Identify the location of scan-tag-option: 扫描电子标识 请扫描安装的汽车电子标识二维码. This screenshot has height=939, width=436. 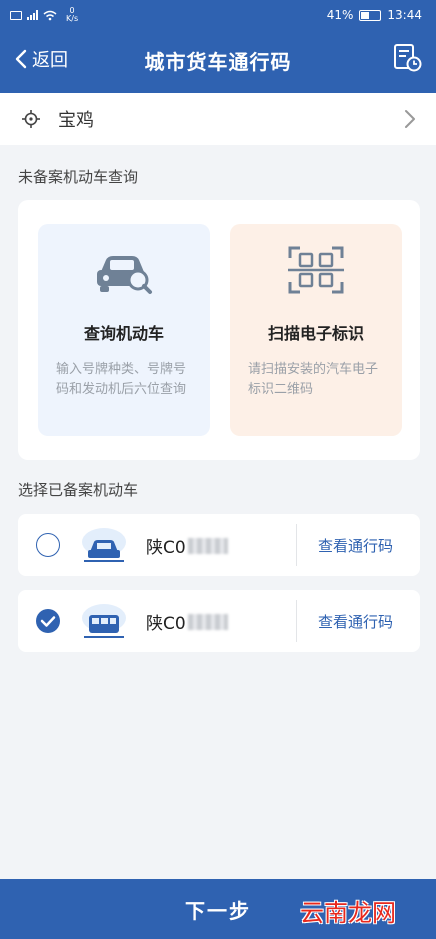
(316, 330).